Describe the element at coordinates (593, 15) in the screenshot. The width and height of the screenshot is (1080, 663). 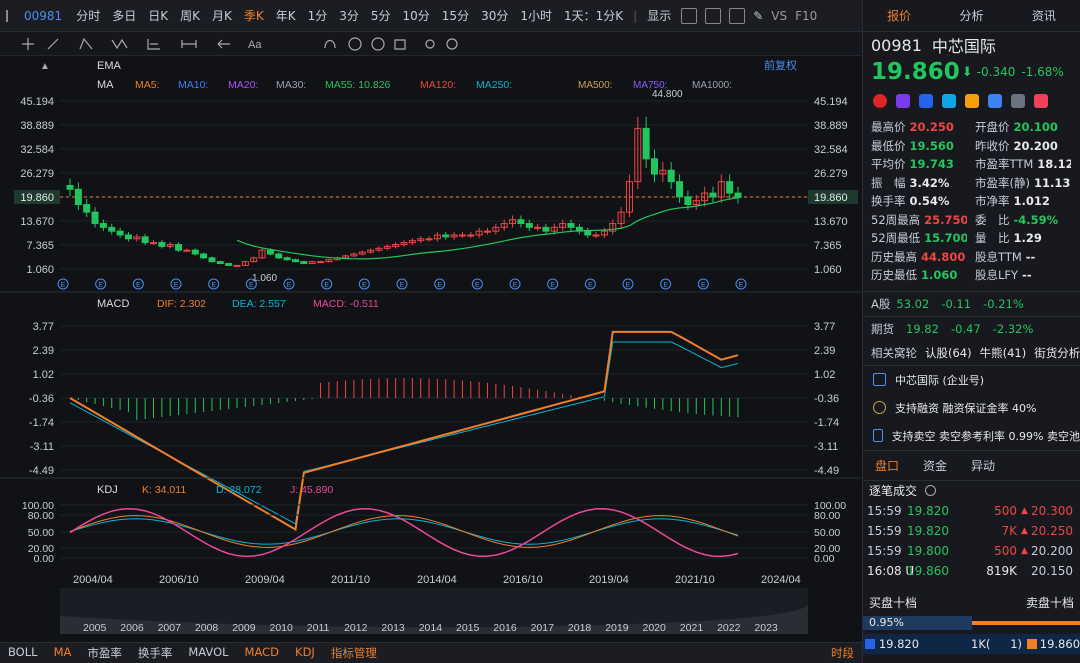
I see `period-14: 1天：1分K` at that location.